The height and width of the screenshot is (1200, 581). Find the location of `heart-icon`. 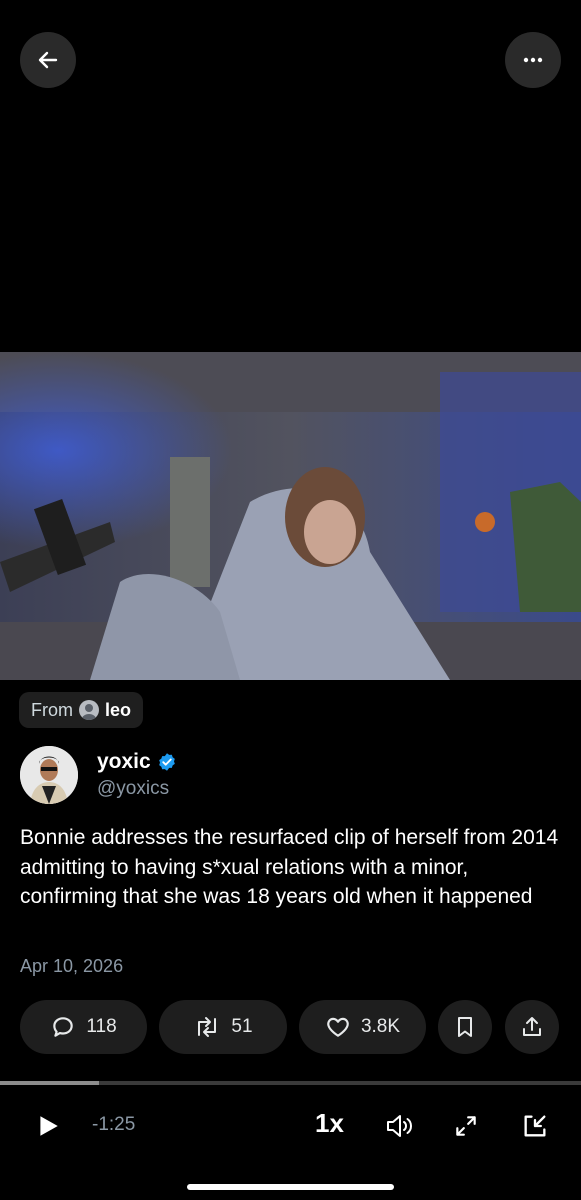

heart-icon is located at coordinates (338, 1027).